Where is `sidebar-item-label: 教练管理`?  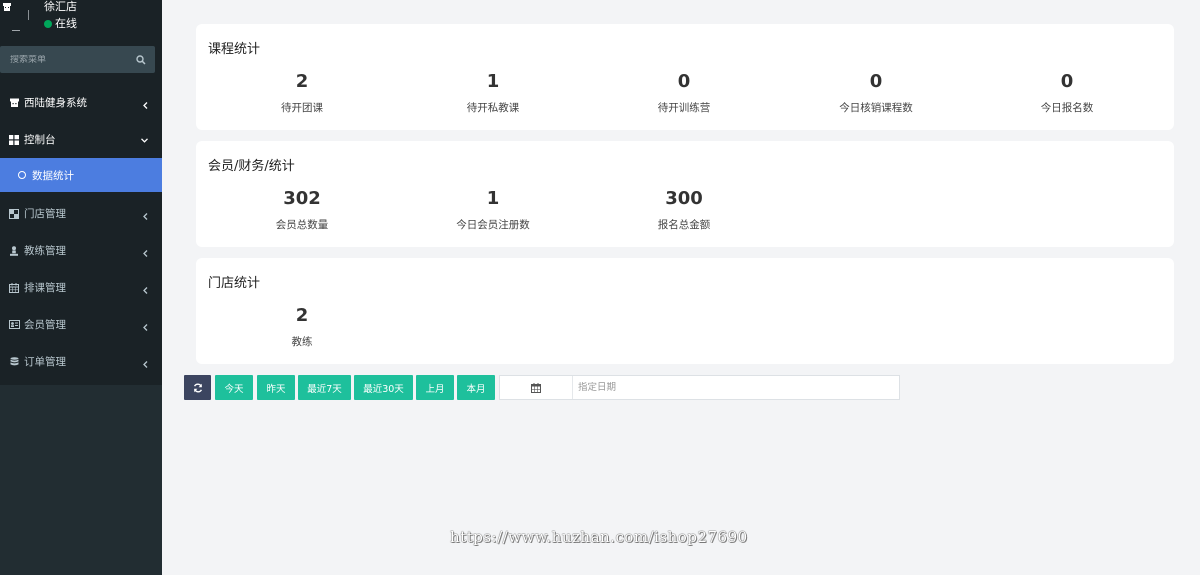
sidebar-item-label: 教练管理 is located at coordinates (45, 251).